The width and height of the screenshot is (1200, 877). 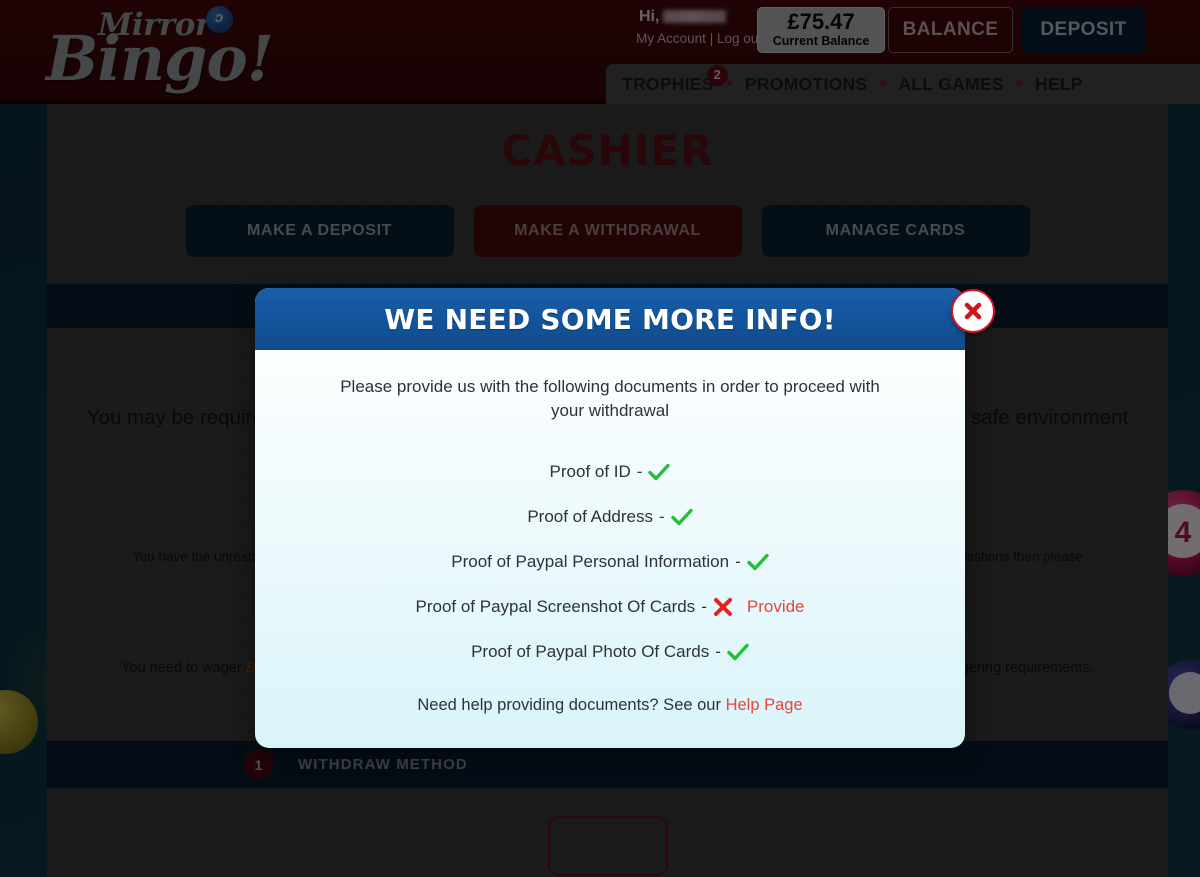 I want to click on document-row-paypal-personal-information: Proof of Paypal Personal Information -, so click(x=610, y=561).